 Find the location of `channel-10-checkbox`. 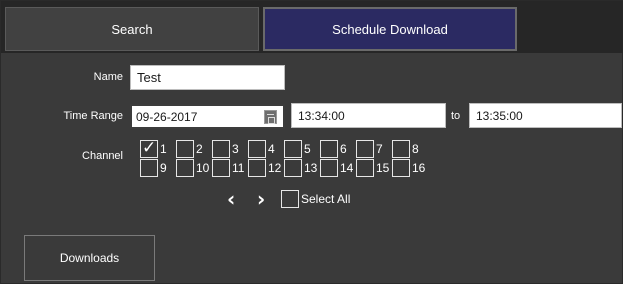

channel-10-checkbox is located at coordinates (185, 168).